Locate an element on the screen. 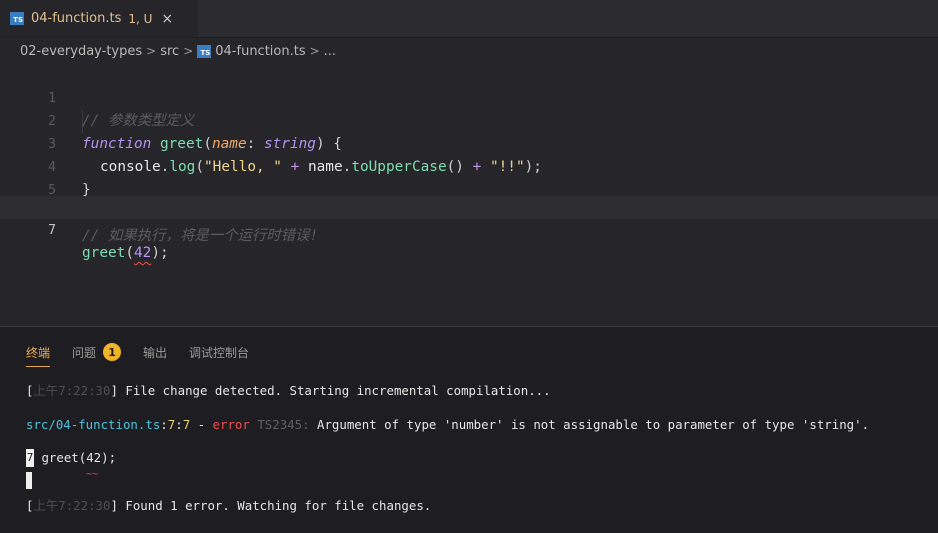 The image size is (938, 533). terminal-cursor is located at coordinates (29, 480).